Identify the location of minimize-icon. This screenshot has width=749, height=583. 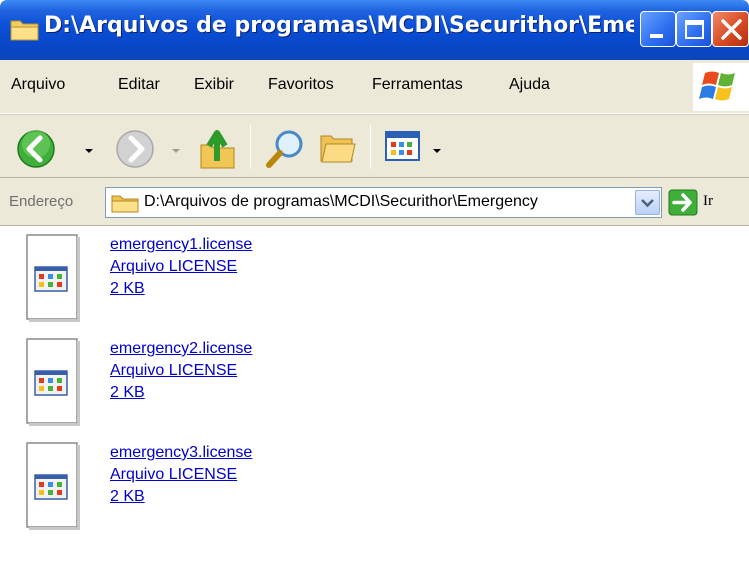
(656, 36).